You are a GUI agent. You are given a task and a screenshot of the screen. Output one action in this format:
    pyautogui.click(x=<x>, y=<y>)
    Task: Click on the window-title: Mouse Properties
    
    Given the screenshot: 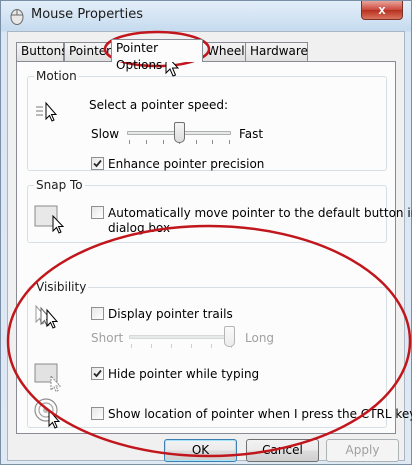 What is the action you would take?
    pyautogui.click(x=87, y=14)
    